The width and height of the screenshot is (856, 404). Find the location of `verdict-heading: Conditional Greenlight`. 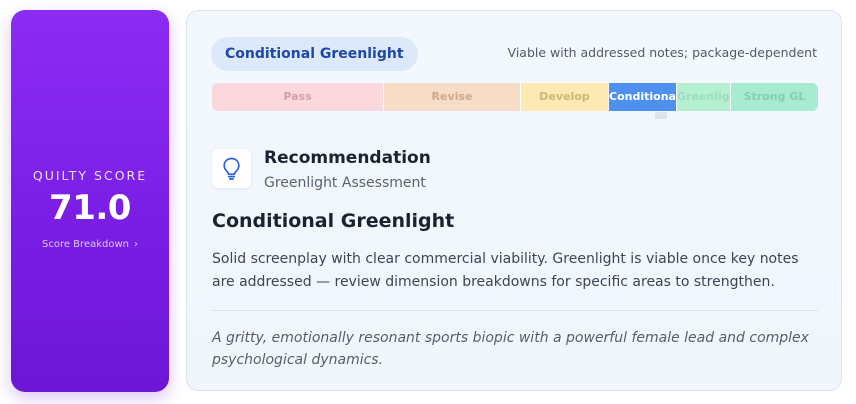

verdict-heading: Conditional Greenlight is located at coordinates (333, 221).